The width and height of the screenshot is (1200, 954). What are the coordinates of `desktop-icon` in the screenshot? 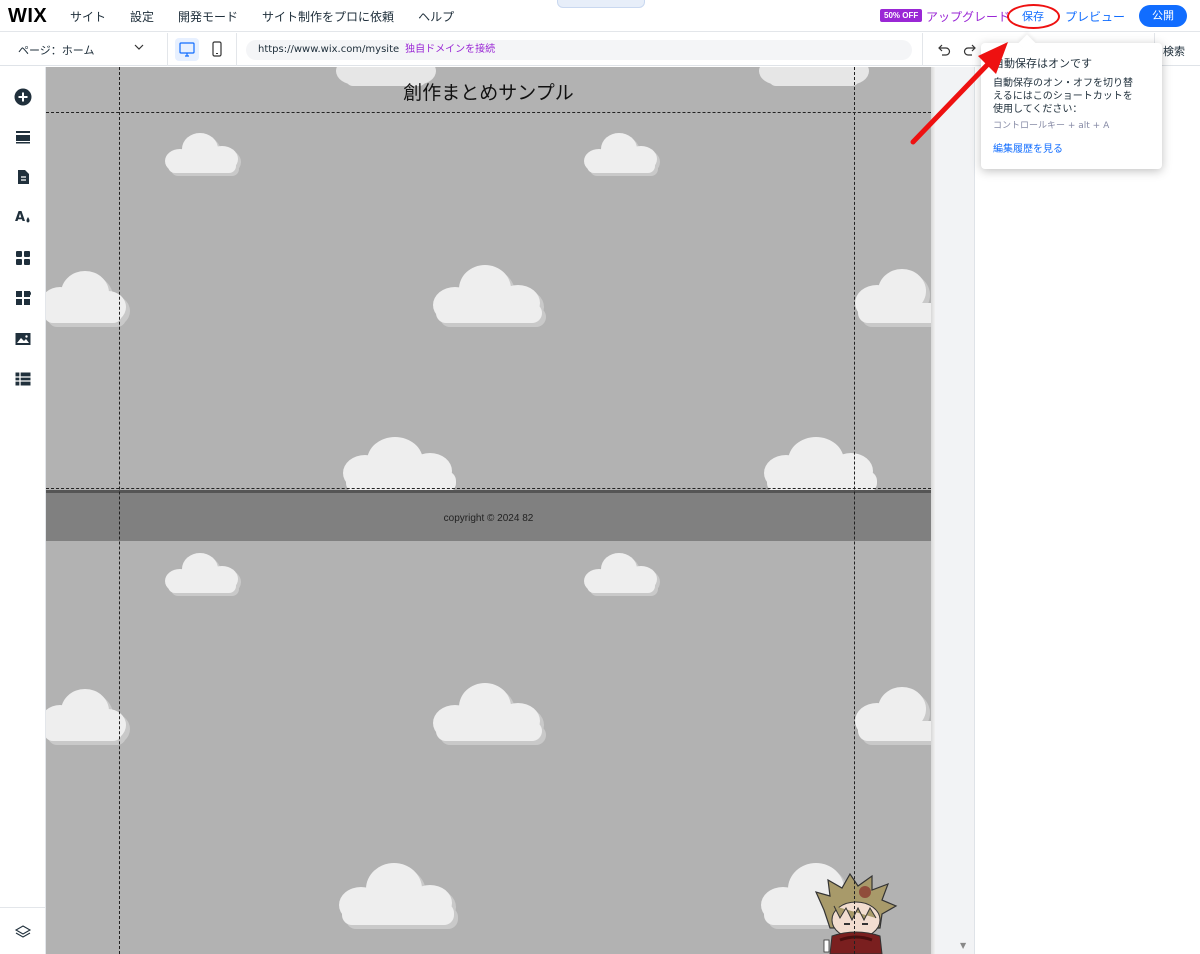 It's located at (187, 49).